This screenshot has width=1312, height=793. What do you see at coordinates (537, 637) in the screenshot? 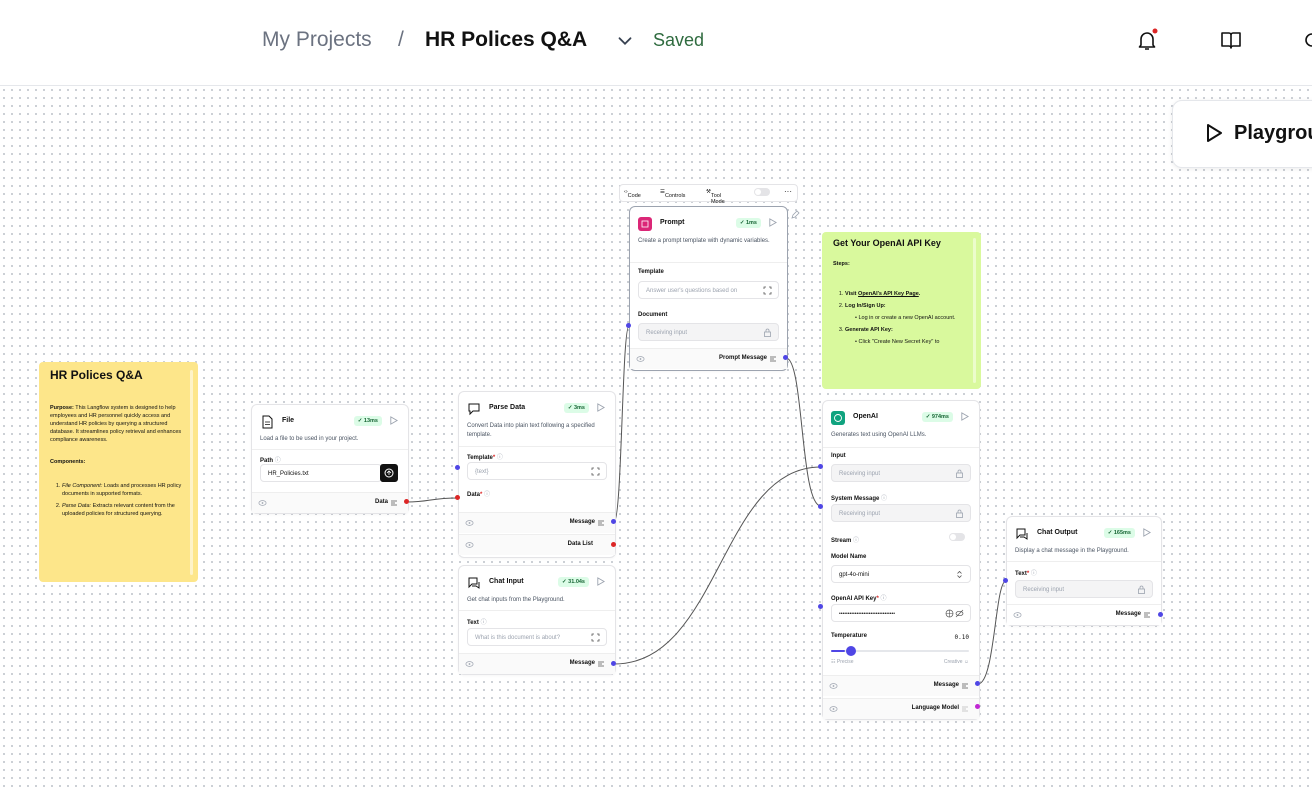
I see `chat-text-field: What is this document is about?` at bounding box center [537, 637].